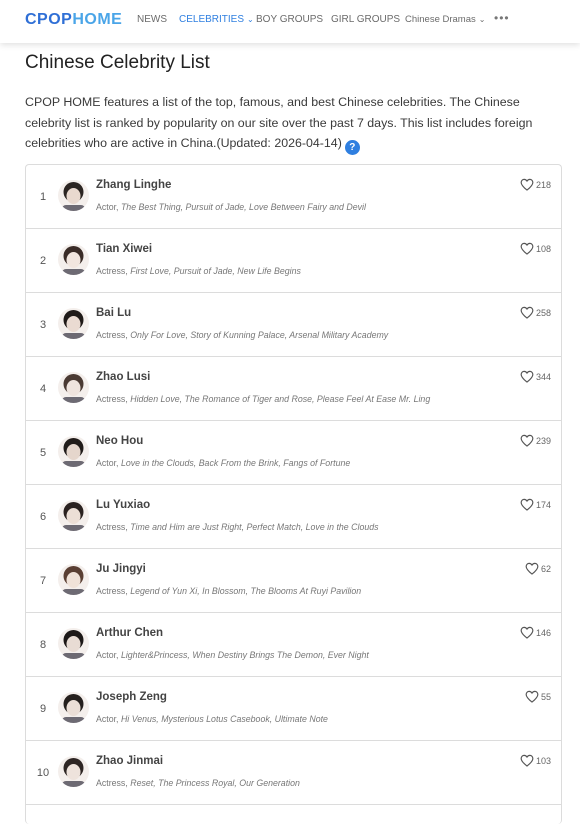  I want to click on like-count: 55, so click(545, 696).